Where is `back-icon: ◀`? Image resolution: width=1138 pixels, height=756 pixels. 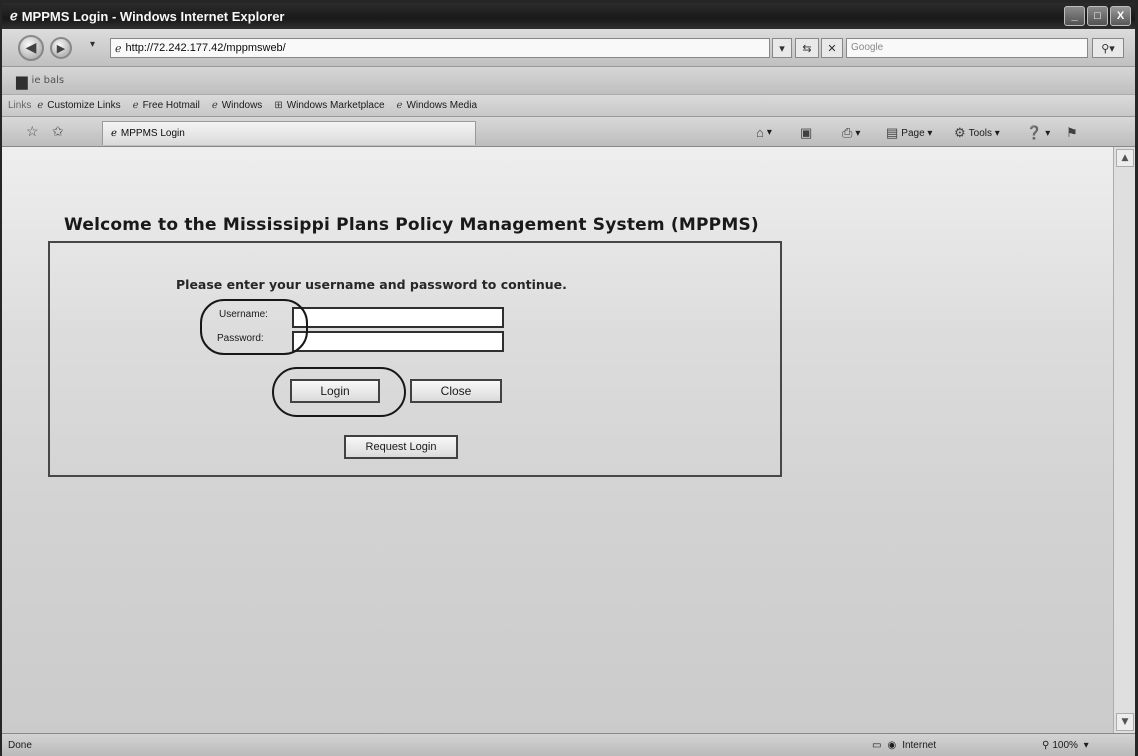
back-icon: ◀ is located at coordinates (31, 48).